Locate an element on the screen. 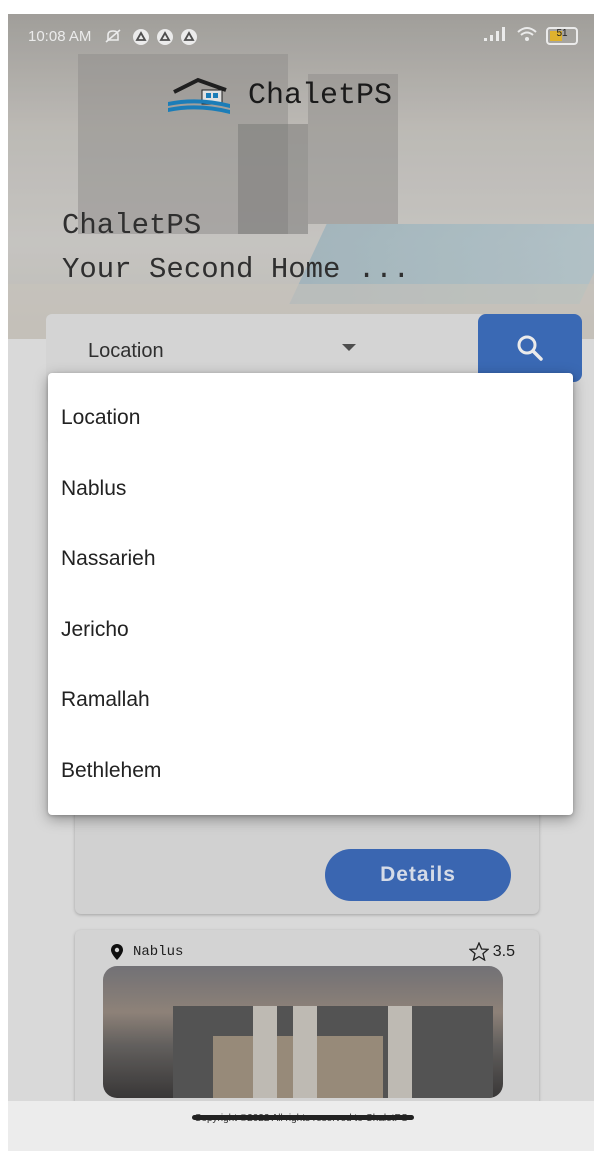 The image size is (602, 1151). home-indicator is located at coordinates (303, 1117).